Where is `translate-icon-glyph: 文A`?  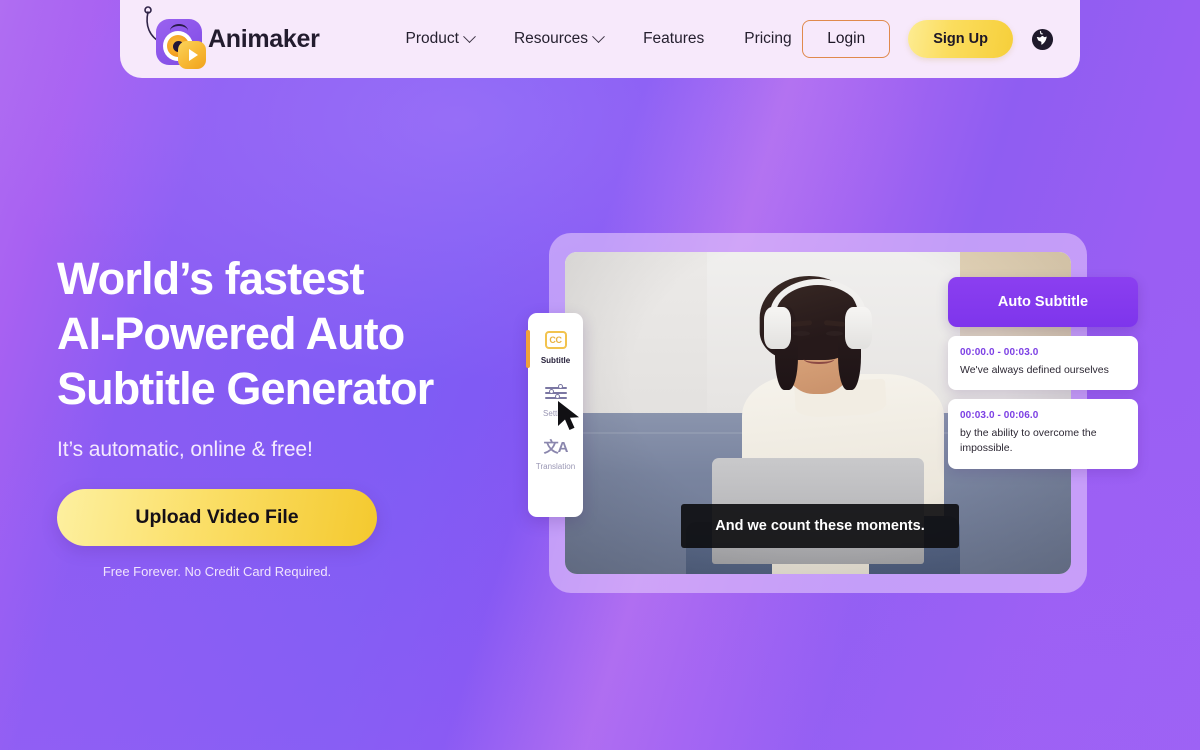
translate-icon-glyph: 文A is located at coordinates (556, 447).